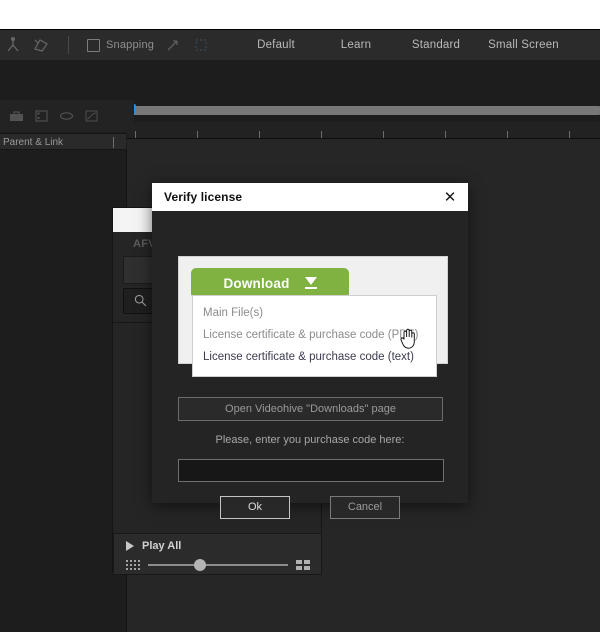 Image resolution: width=600 pixels, height=632 pixels. I want to click on play-all-header: Play All, so click(153, 546).